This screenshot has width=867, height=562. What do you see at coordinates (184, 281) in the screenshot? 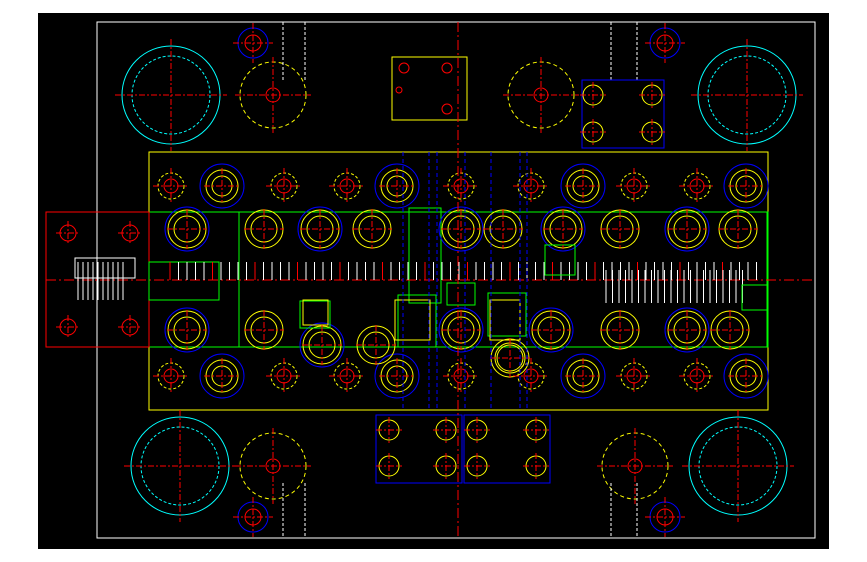
I see `strip-section` at bounding box center [184, 281].